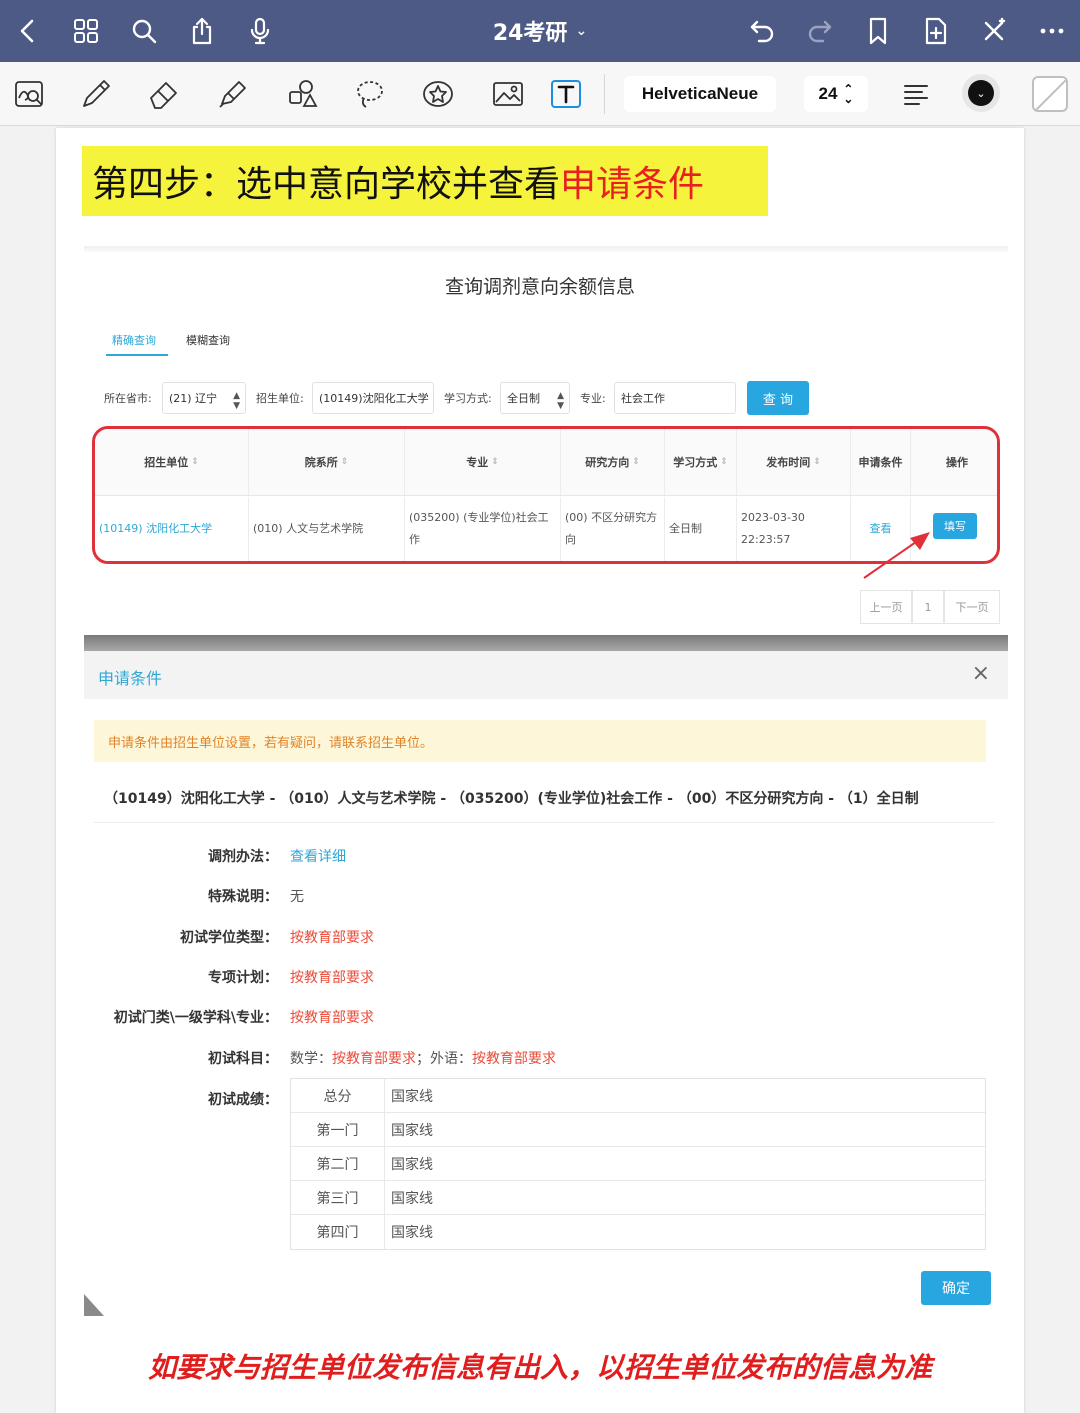 This screenshot has height=1413, width=1080. I want to click on grid-icon, so click(86, 31).